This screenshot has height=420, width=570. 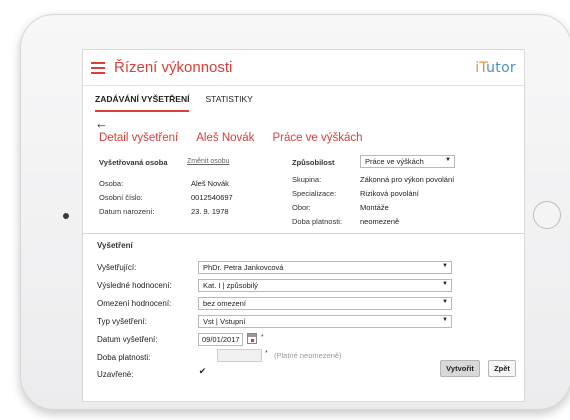 I want to click on competency-label-skupina: Skupina:, so click(x=307, y=179).